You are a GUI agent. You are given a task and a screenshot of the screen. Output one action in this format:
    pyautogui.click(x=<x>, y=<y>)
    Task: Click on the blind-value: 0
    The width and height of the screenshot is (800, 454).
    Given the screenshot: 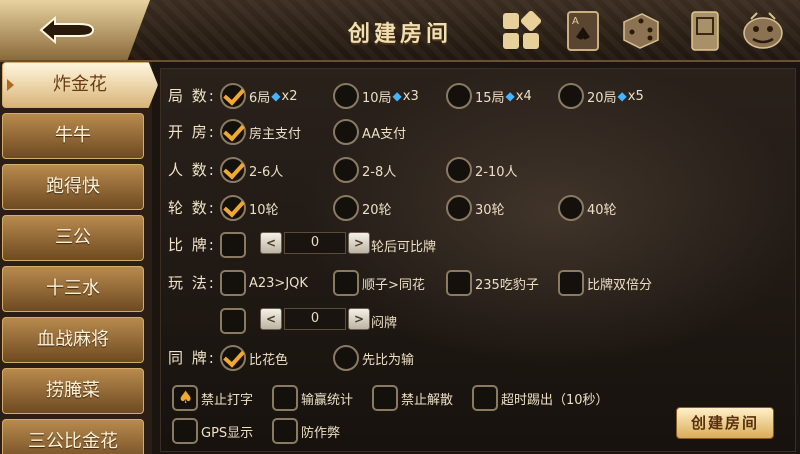 What is the action you would take?
    pyautogui.click(x=315, y=319)
    